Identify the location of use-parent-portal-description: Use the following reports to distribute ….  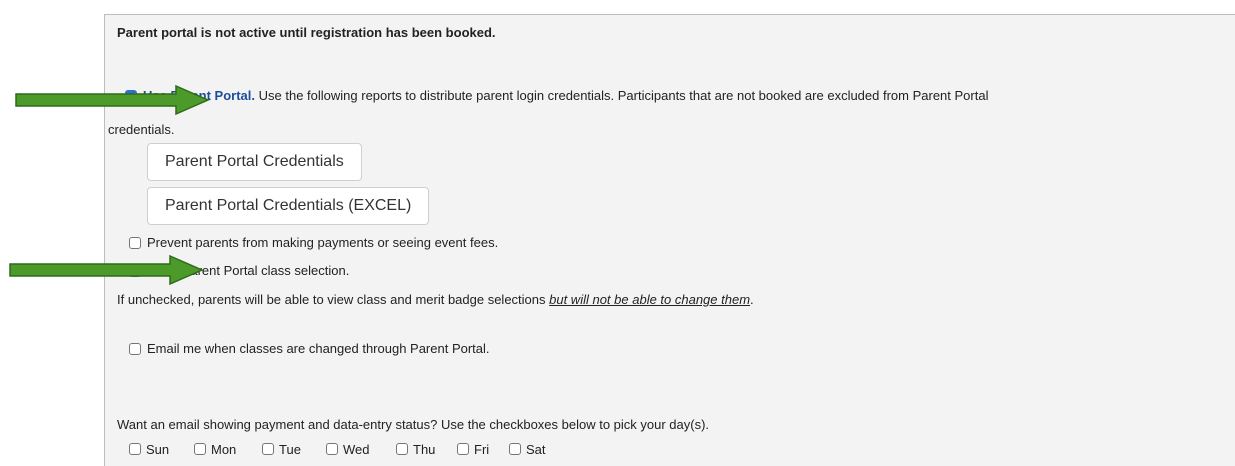
(623, 95).